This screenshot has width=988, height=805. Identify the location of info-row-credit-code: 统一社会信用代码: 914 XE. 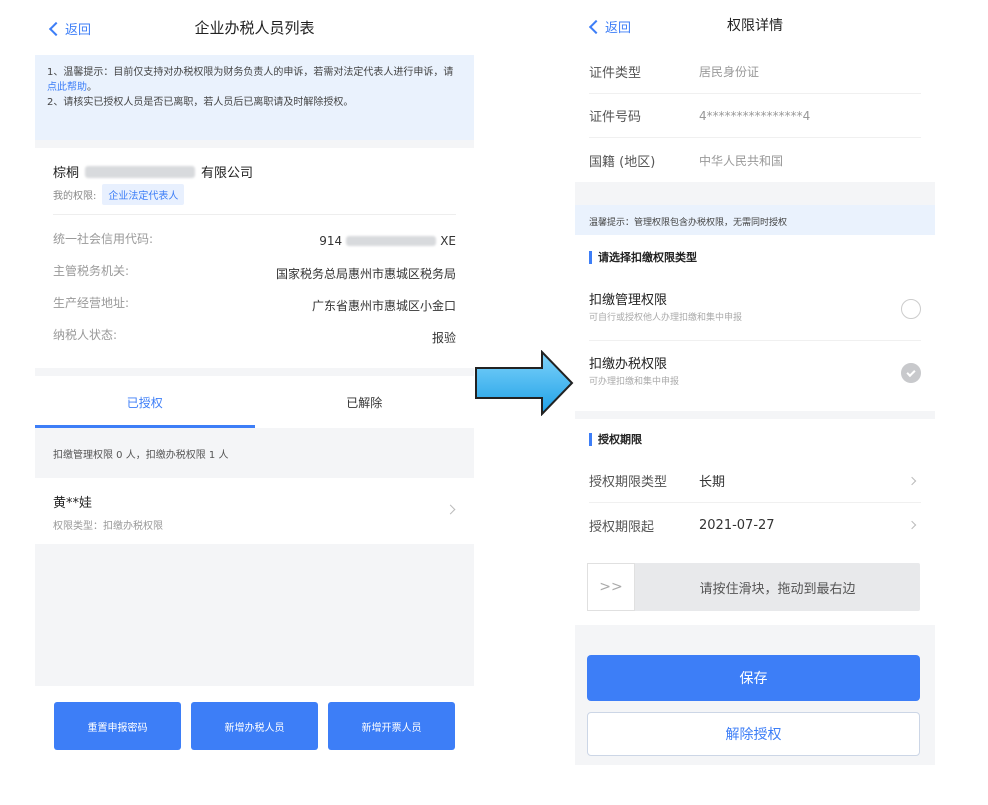
(254, 241).